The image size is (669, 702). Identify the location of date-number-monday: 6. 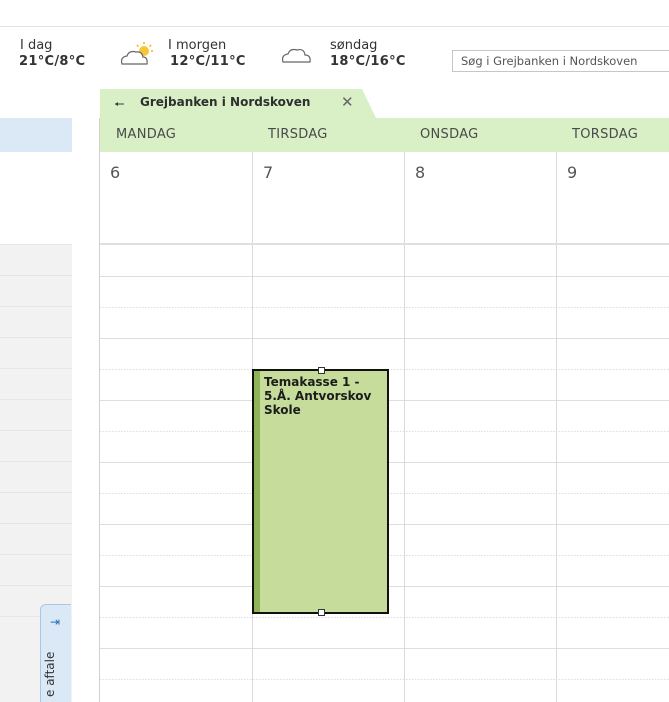
(115, 172).